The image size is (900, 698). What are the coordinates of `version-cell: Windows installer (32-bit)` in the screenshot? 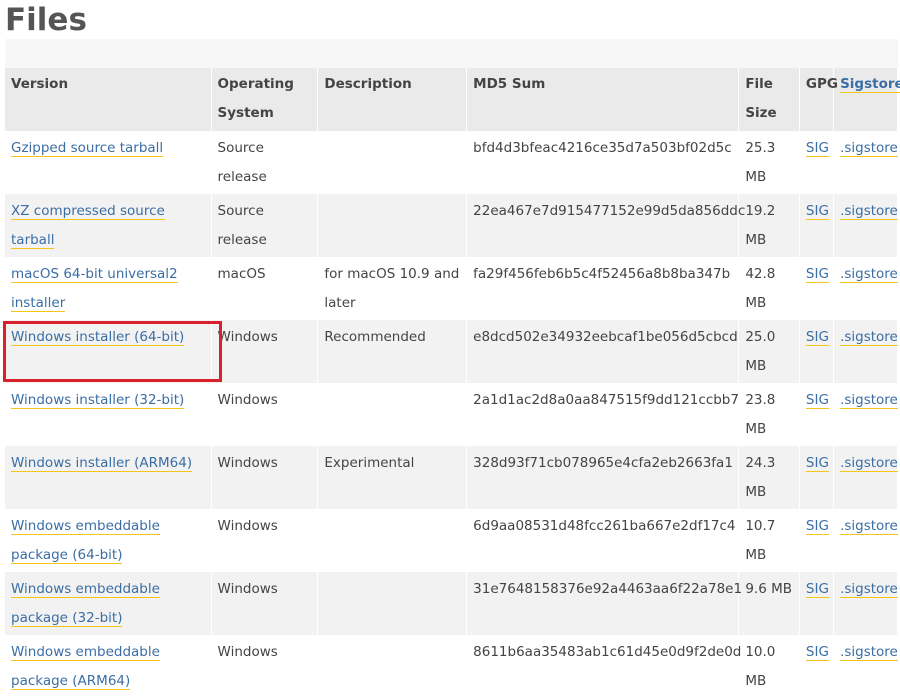 It's located at (108, 414).